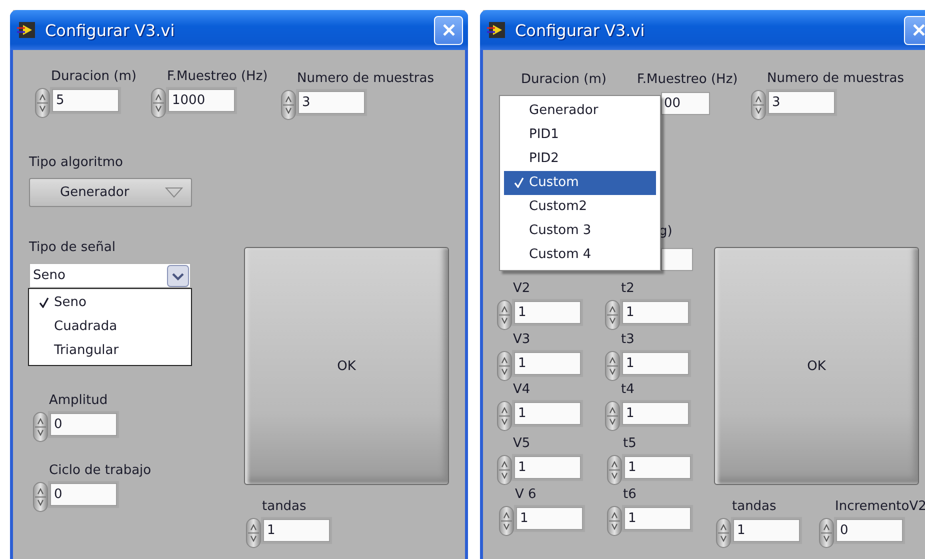 Image resolution: width=925 pixels, height=559 pixels. I want to click on menu-item: Generador, so click(580, 111).